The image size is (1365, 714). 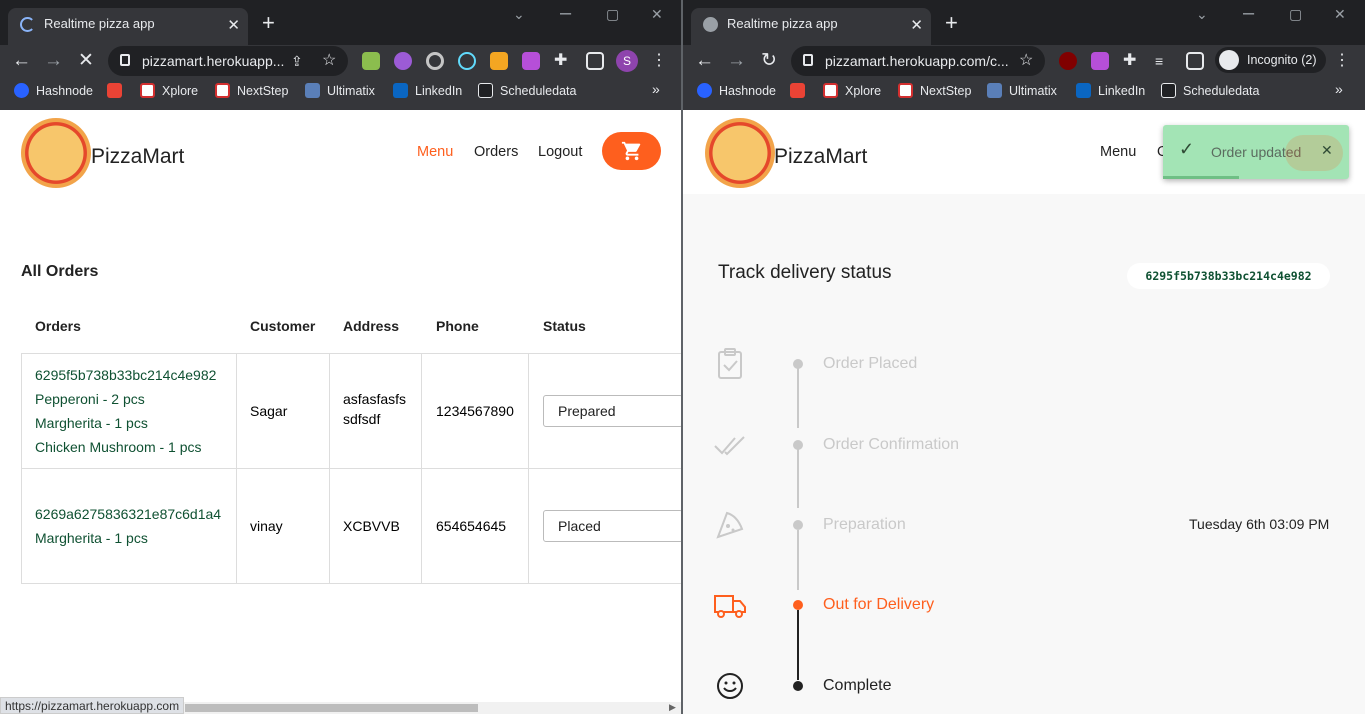 I want to click on tab-strip: Realtime pizza app ✕ + ⌄ – ▢ ✕, so click(x=1024, y=22).